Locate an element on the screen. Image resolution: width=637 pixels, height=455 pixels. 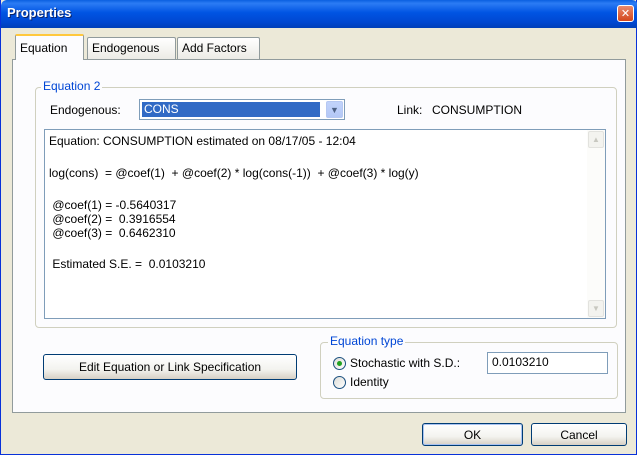
edit-equation-button: Edit Equation or Link Specification is located at coordinates (170, 367).